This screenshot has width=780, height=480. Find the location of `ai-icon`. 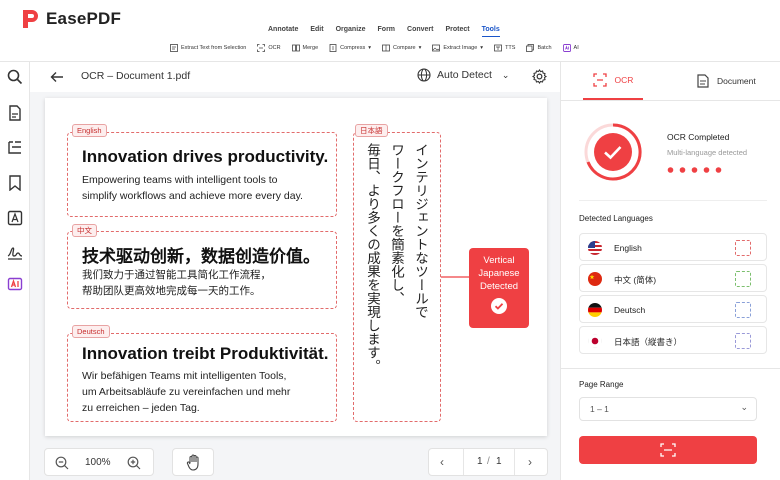

ai-icon is located at coordinates (566, 48).